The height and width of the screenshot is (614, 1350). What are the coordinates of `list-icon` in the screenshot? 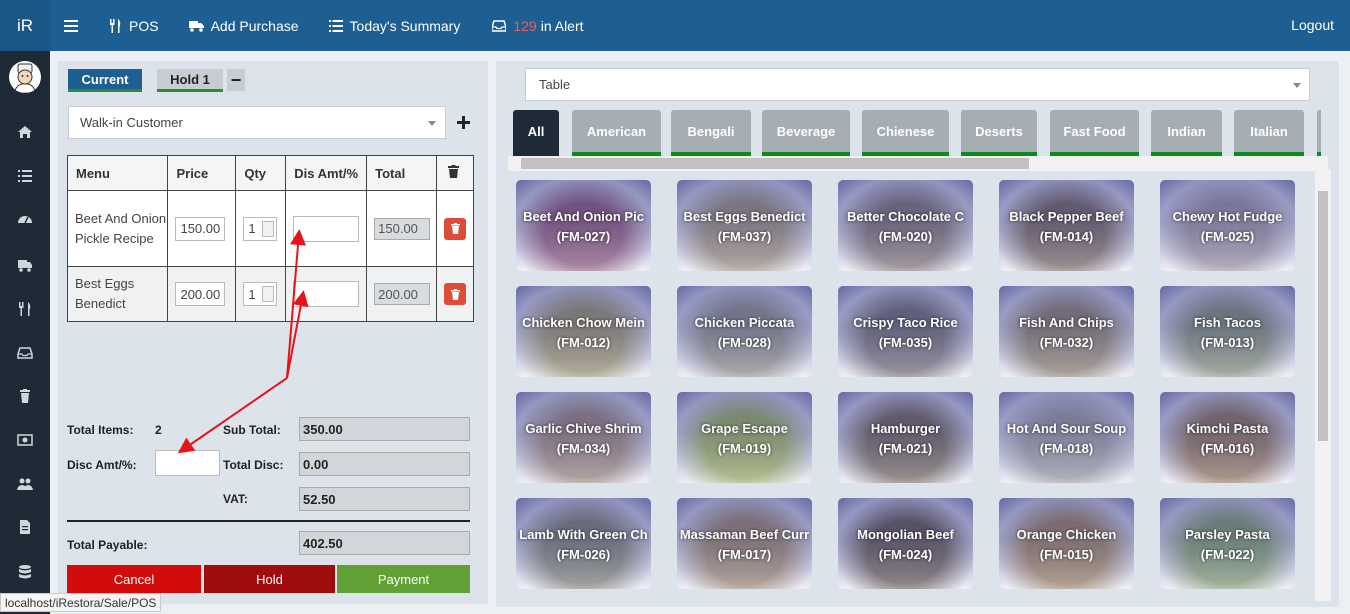 It's located at (25, 176).